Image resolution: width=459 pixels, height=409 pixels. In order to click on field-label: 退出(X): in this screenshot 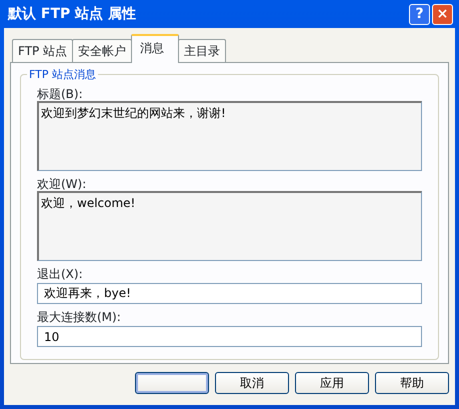, I will do `click(60, 274)`.